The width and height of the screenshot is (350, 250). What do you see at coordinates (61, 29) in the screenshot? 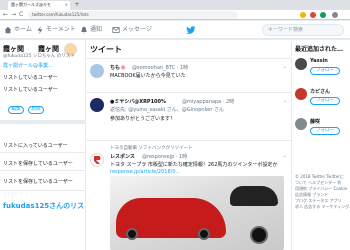
I see `nav-moments-label: モーメント` at bounding box center [61, 29].